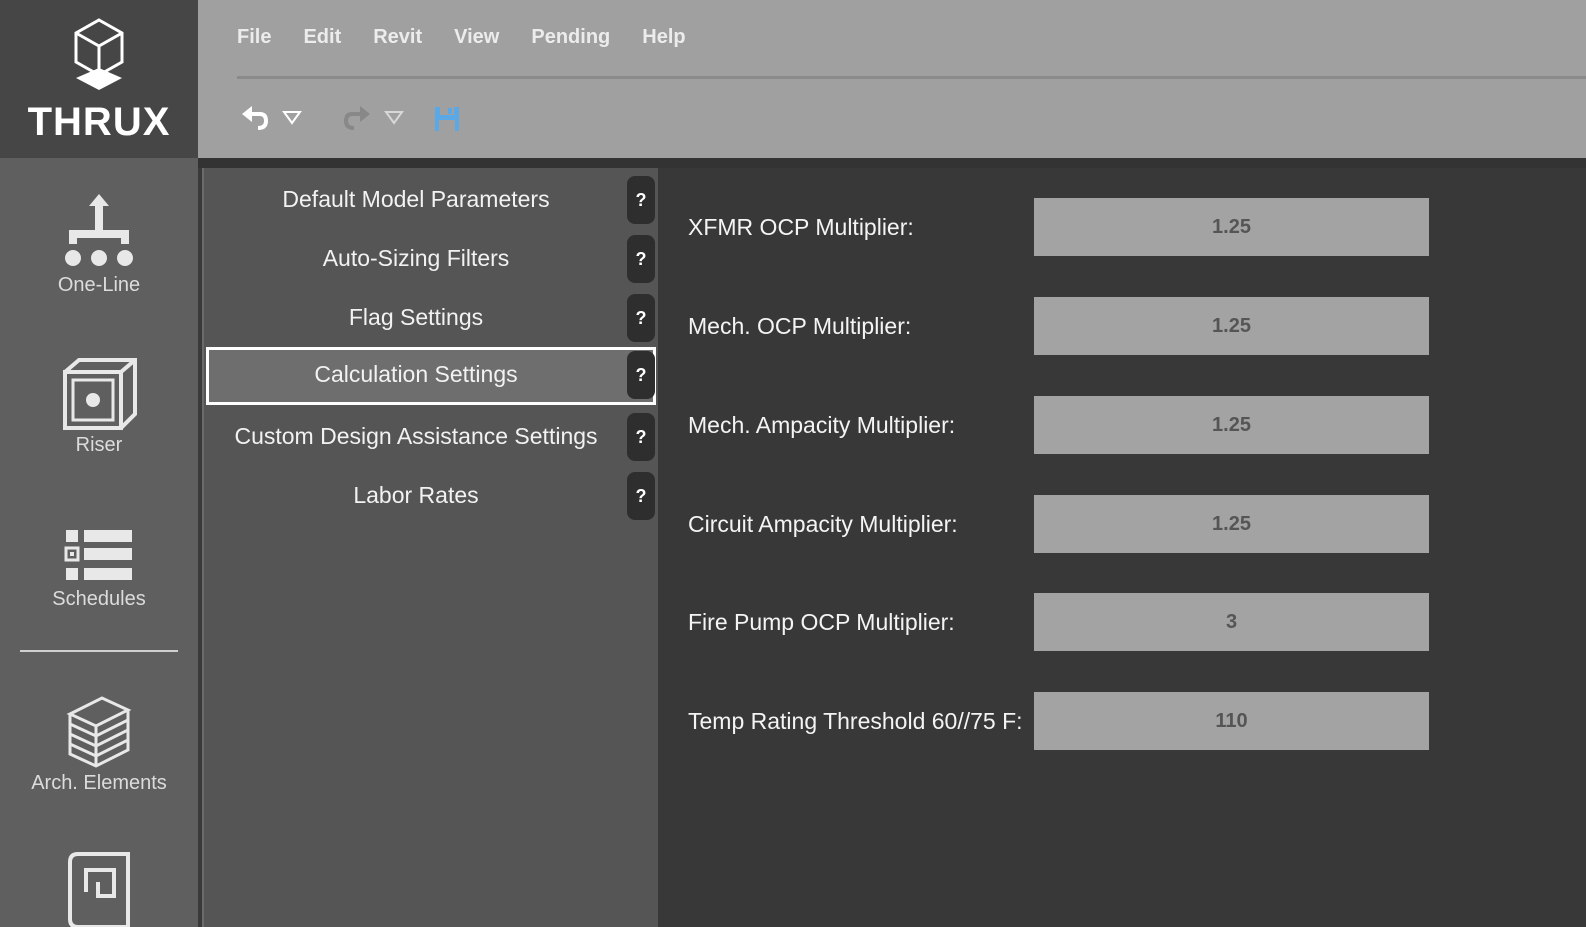 The image size is (1586, 927). I want to click on rail-label-schedules: Schedules, so click(99, 599).